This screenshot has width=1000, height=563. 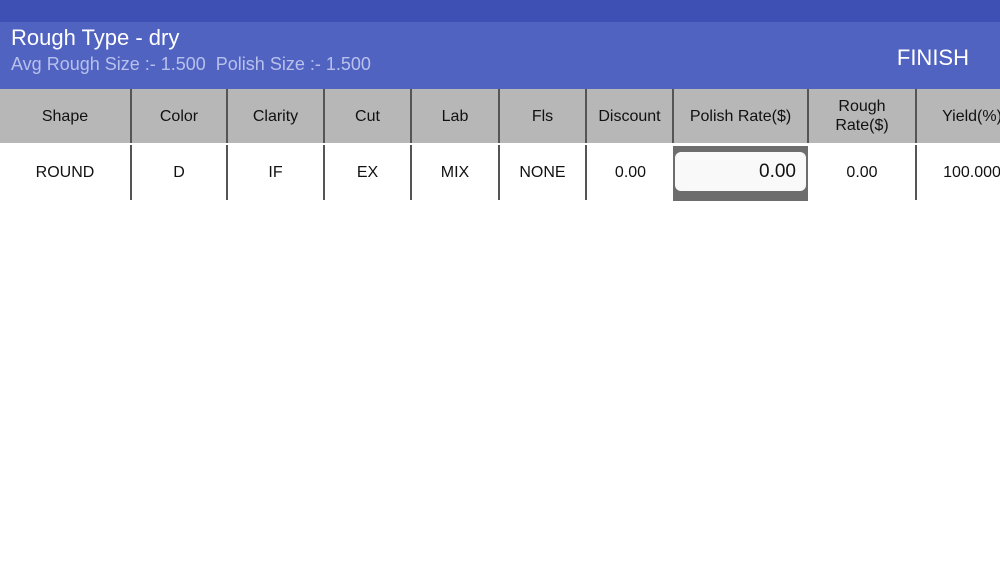 I want to click on column-header-lab: Lab, so click(x=456, y=116).